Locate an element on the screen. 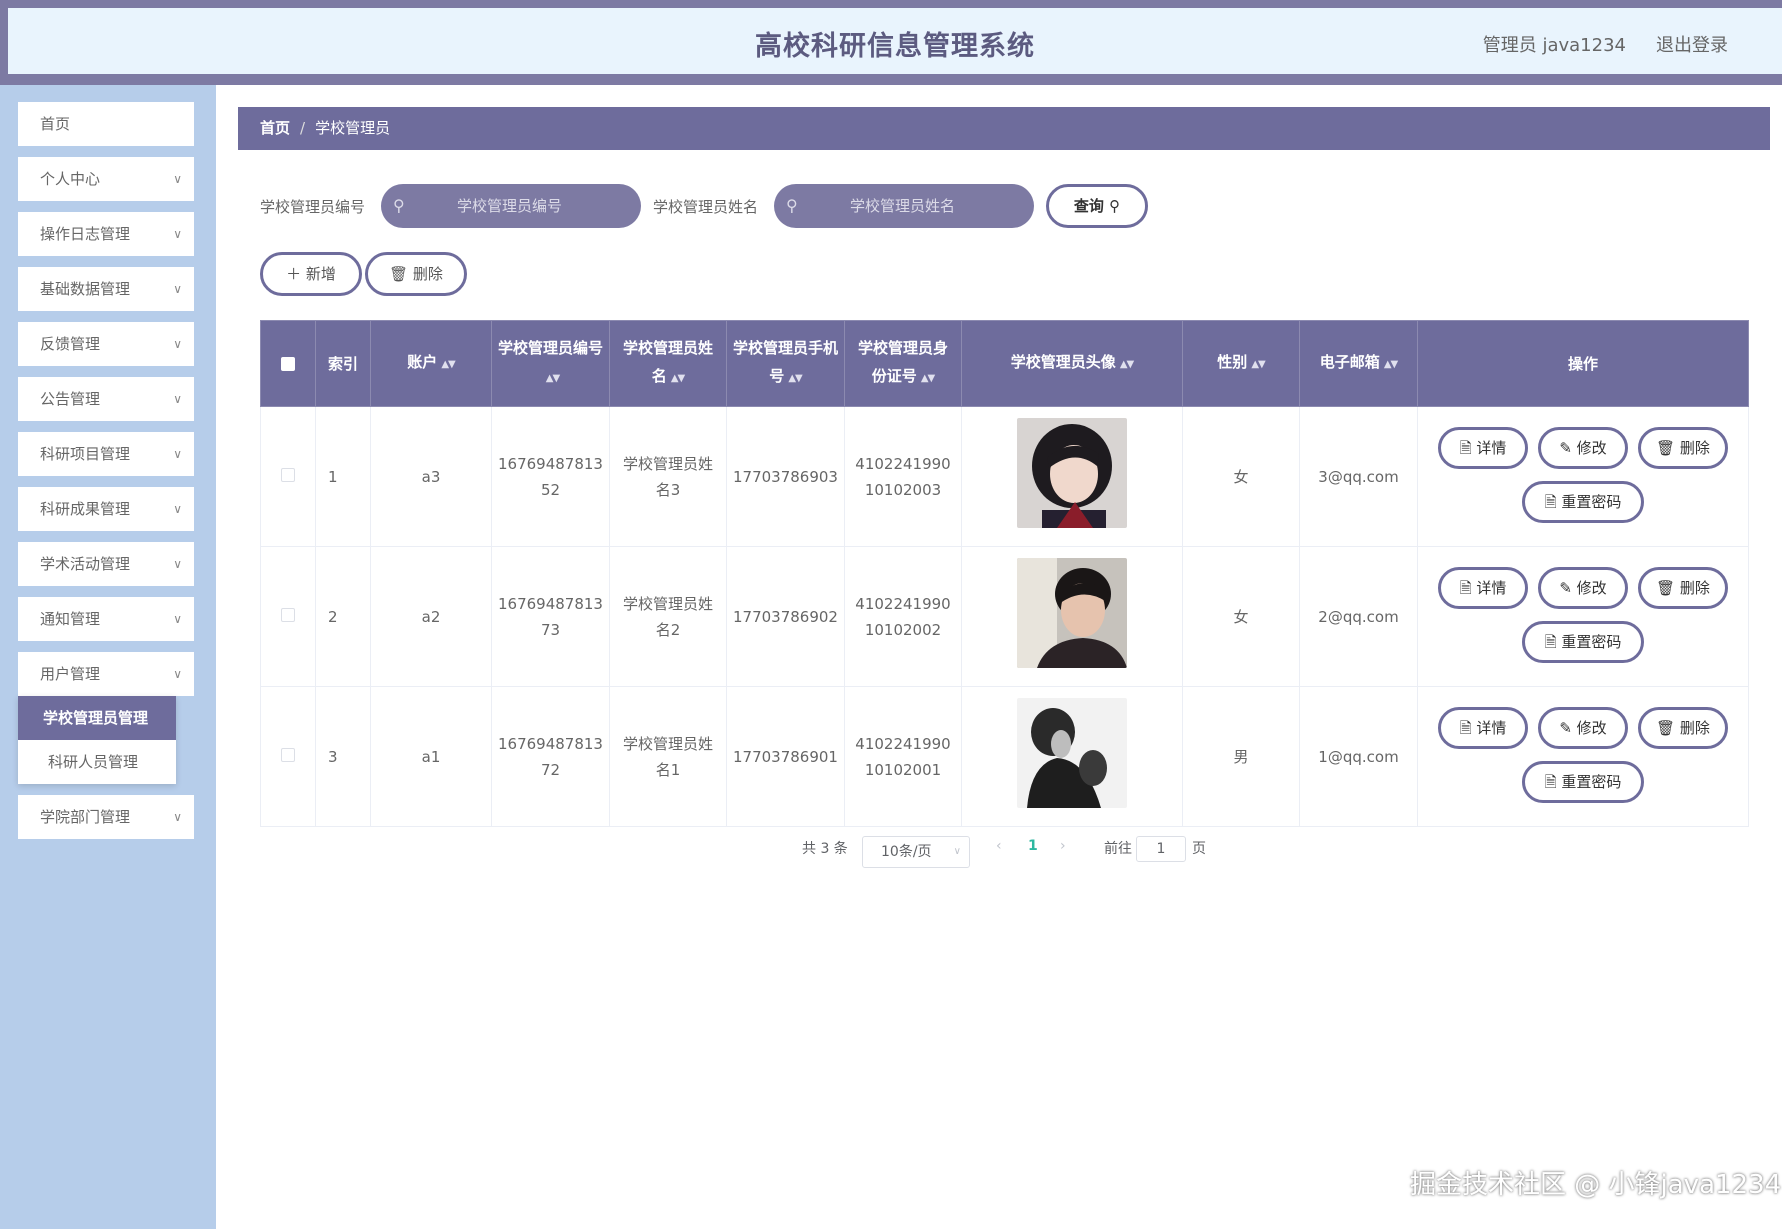 The height and width of the screenshot is (1229, 1782). trash-icon: 🗑 is located at coordinates (1666, 728).